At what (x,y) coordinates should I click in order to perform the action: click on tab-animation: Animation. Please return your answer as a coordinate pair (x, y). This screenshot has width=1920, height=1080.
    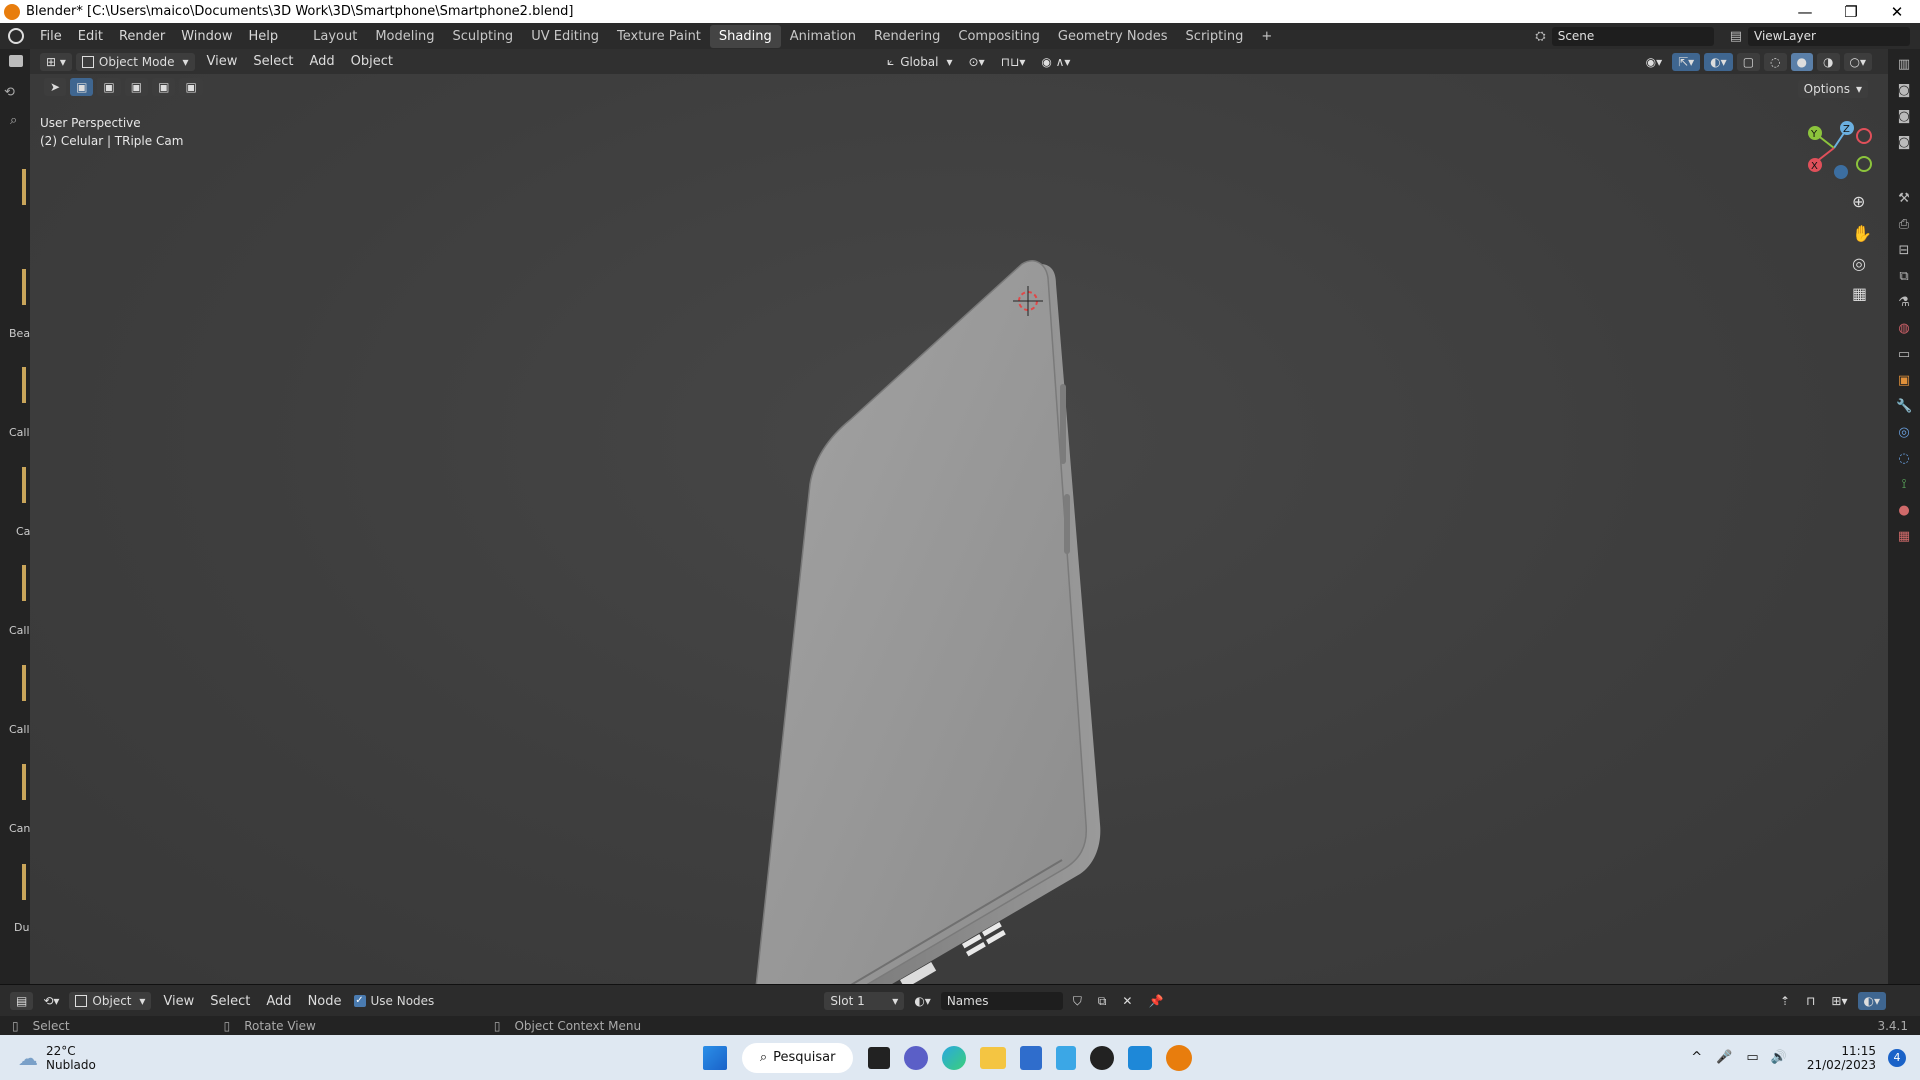
    Looking at the image, I should click on (823, 36).